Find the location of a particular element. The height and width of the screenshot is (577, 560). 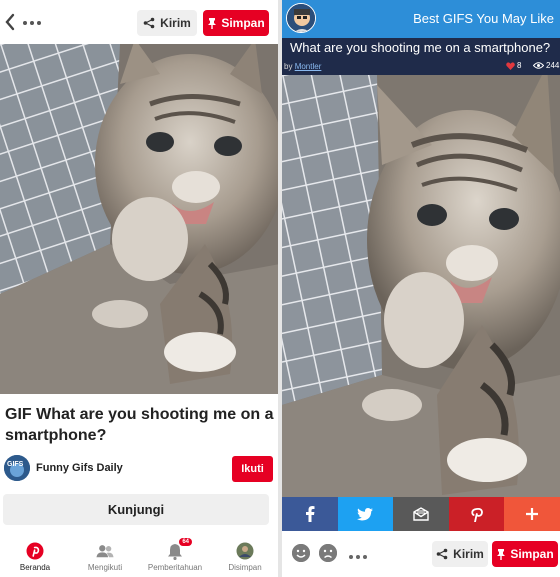

nav-item-following: Mengikuti is located at coordinates (105, 557).